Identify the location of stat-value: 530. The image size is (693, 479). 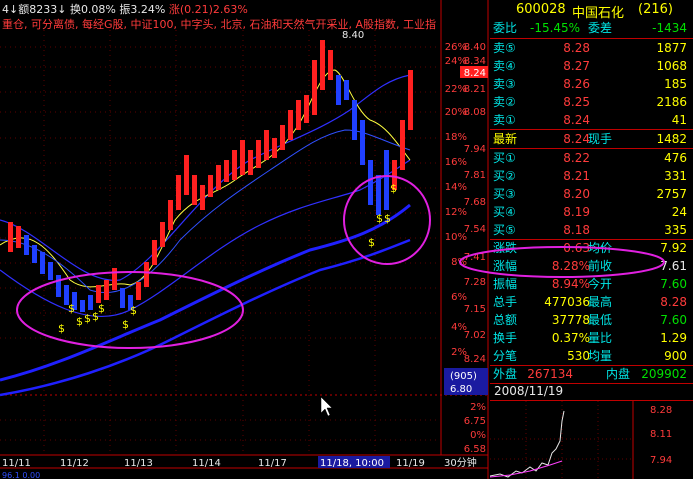
(578, 356).